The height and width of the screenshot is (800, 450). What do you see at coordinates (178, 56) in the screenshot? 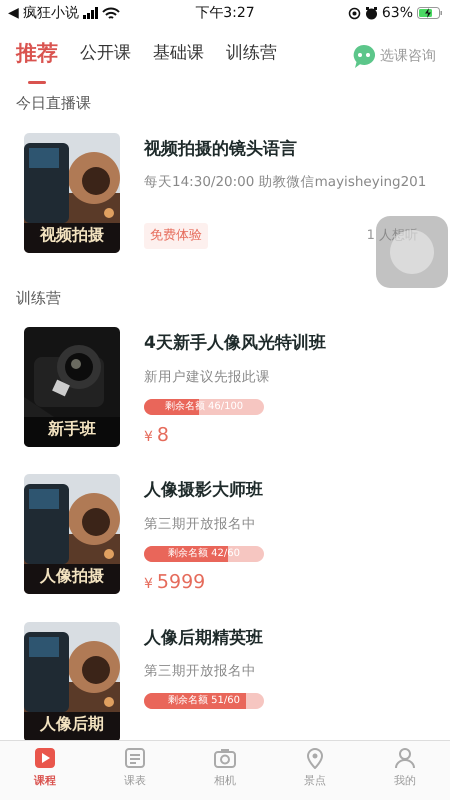
I see `category-tab: 基础课` at bounding box center [178, 56].